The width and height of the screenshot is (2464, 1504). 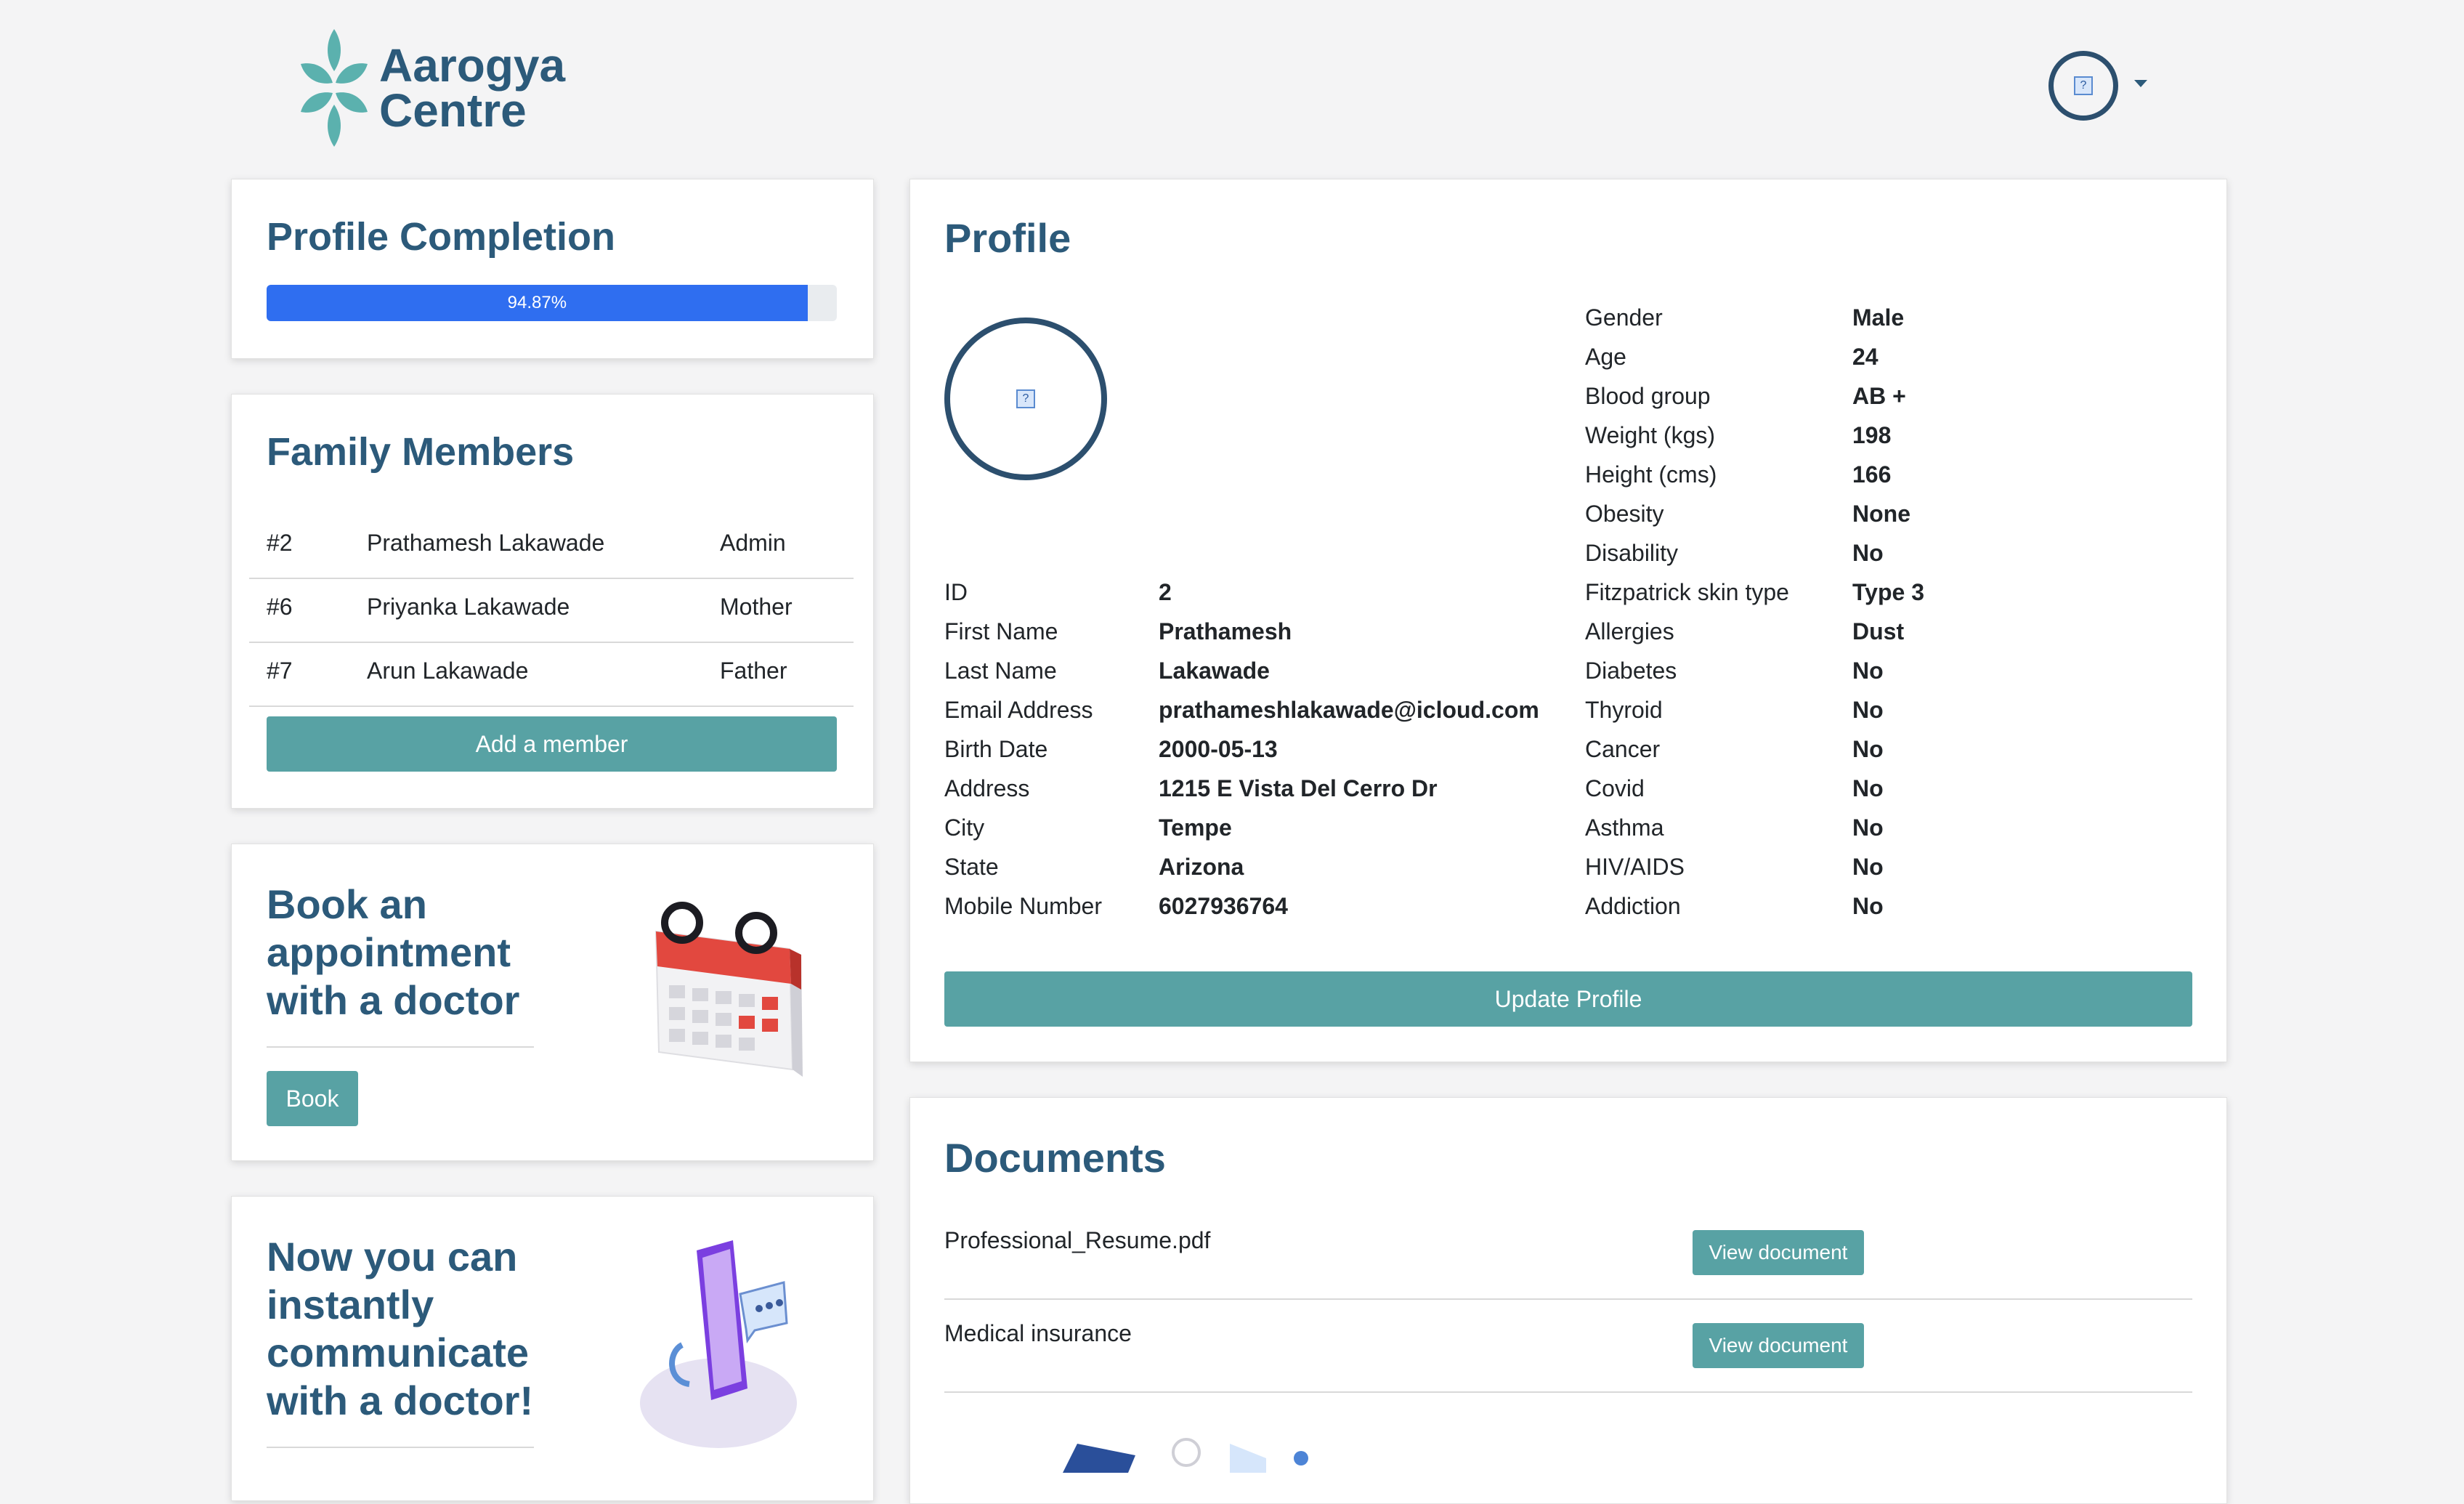 I want to click on chat-line3: communicate, so click(x=398, y=1352).